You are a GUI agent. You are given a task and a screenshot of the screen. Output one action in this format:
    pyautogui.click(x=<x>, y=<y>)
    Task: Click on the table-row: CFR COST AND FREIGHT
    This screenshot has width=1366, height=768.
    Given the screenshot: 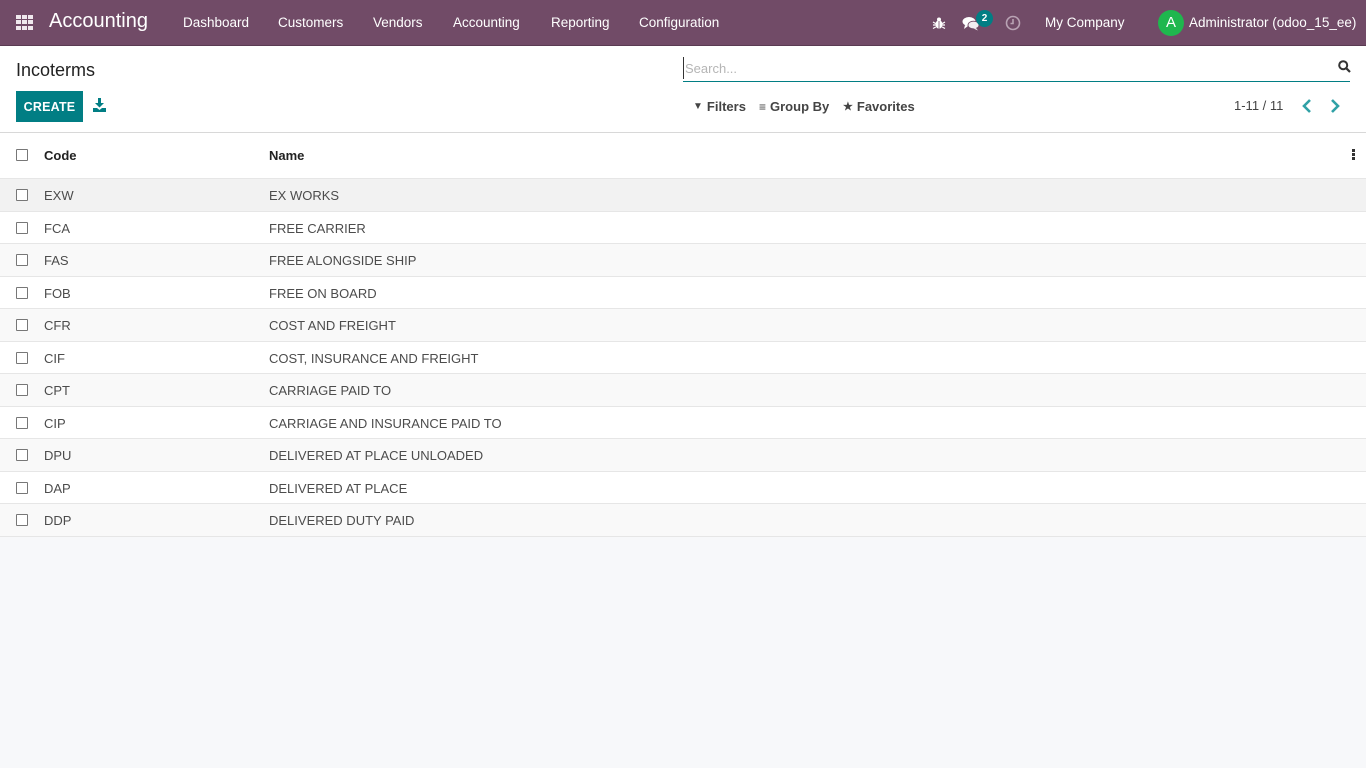 What is the action you would take?
    pyautogui.click(x=683, y=325)
    